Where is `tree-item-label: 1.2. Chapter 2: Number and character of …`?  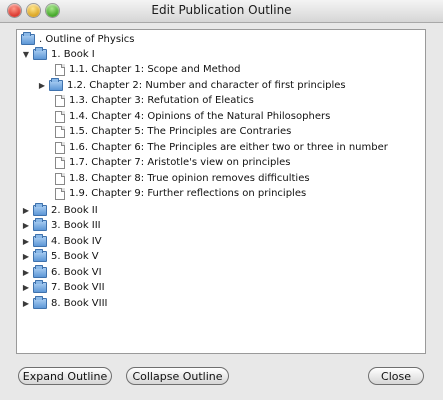
tree-item-label: 1.2. Chapter 2: Number and character of … is located at coordinates (206, 85).